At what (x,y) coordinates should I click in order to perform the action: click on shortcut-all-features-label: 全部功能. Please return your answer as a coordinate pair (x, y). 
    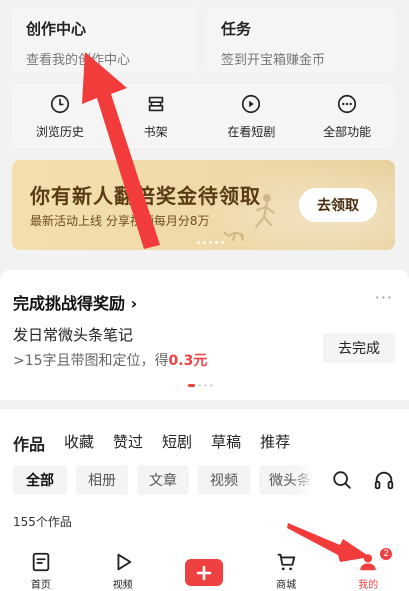
    Looking at the image, I should click on (347, 131).